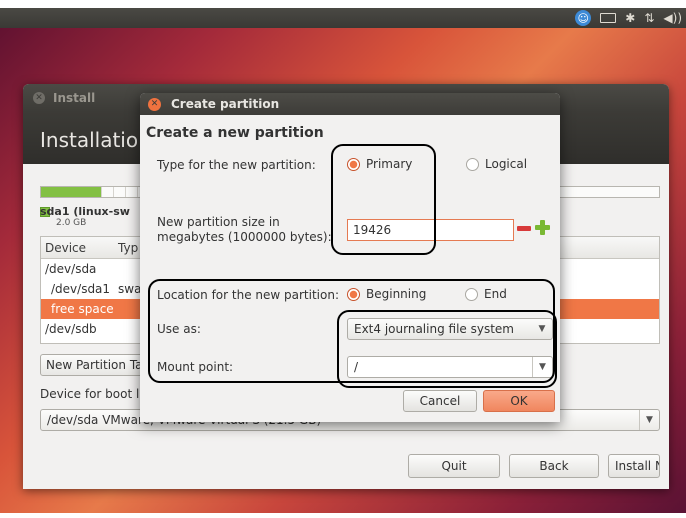 The width and height of the screenshot is (686, 518). I want to click on disk-legend: sda1 (linux-sw 2.0 GB, so click(85, 216).